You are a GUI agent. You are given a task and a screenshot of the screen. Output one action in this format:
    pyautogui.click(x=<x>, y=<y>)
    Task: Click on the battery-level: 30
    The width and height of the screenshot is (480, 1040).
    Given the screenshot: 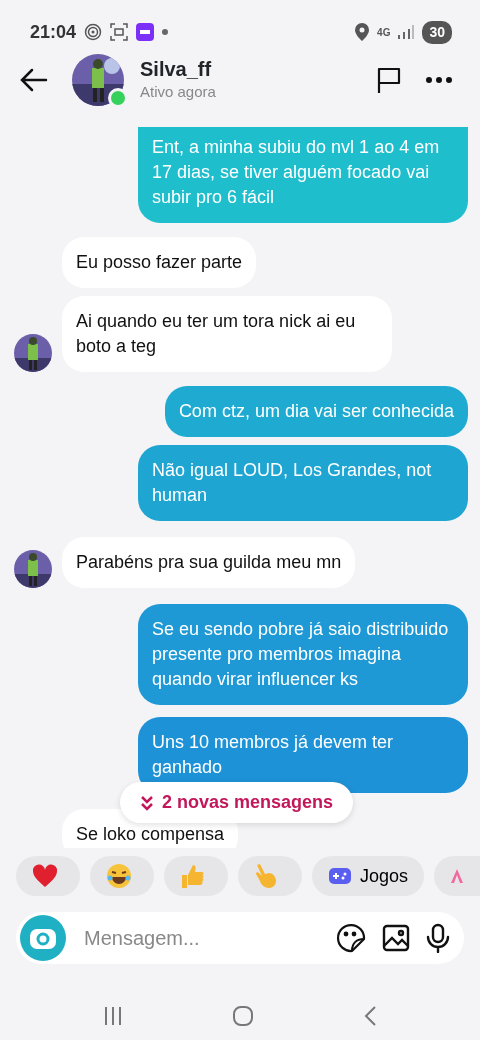 What is the action you would take?
    pyautogui.click(x=437, y=32)
    